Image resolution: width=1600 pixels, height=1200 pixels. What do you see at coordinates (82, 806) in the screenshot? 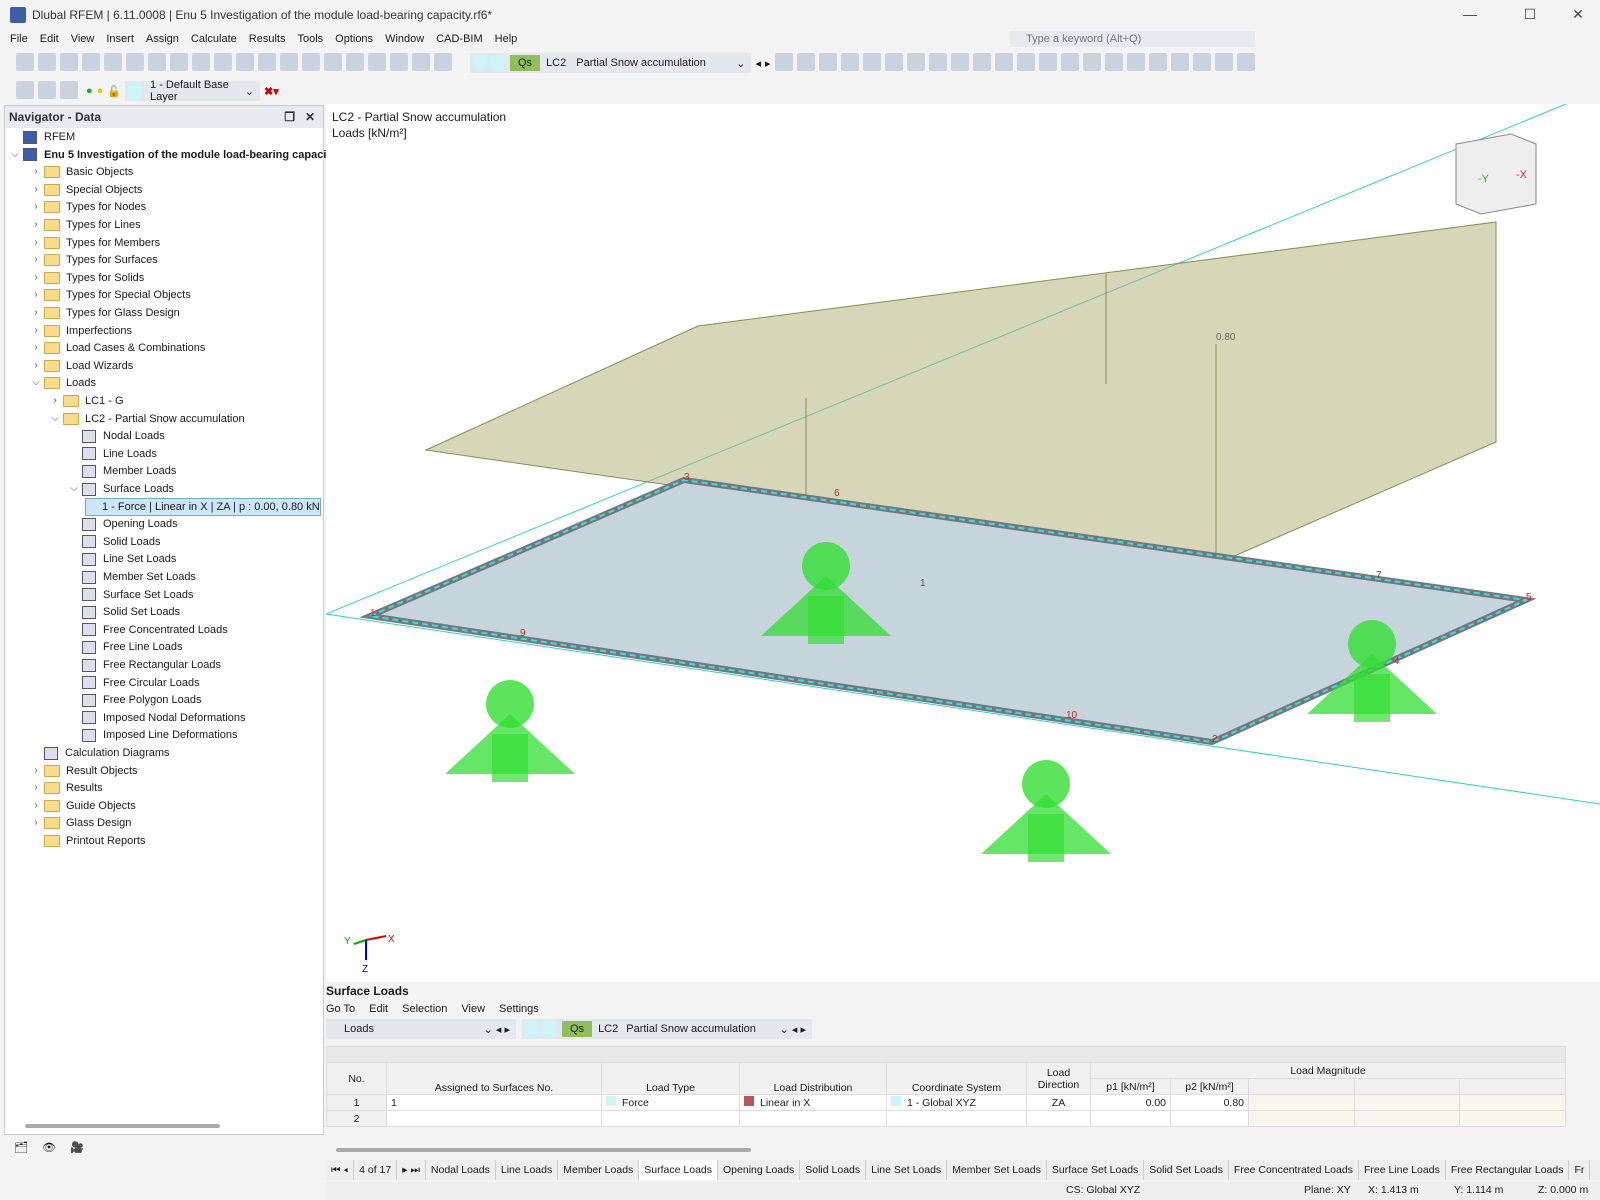
I see `nav-item: › Guide Objects` at bounding box center [82, 806].